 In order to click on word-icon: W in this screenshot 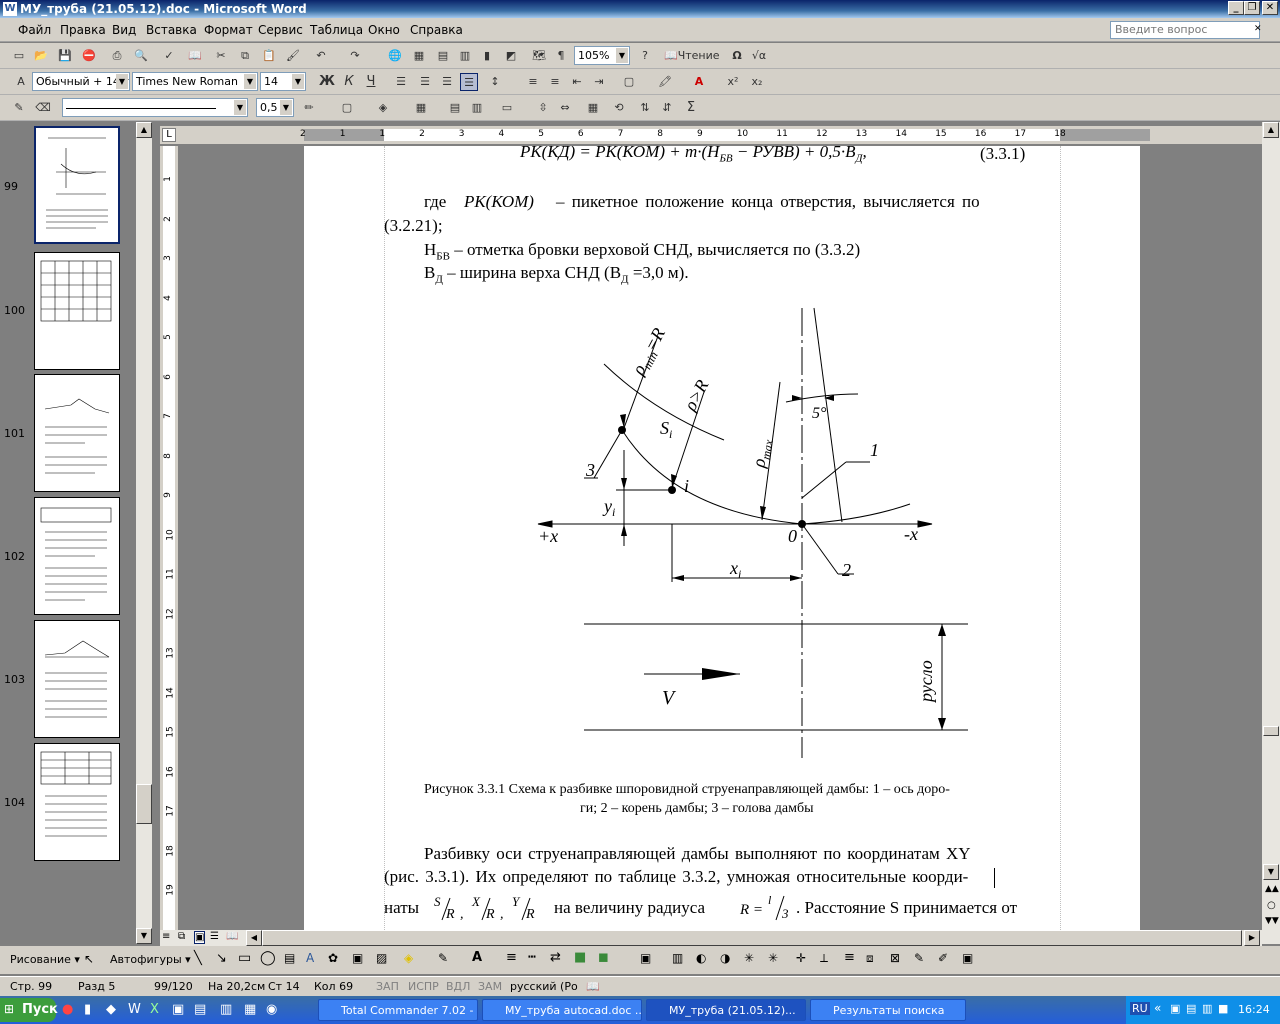, I will do `click(10, 9)`.